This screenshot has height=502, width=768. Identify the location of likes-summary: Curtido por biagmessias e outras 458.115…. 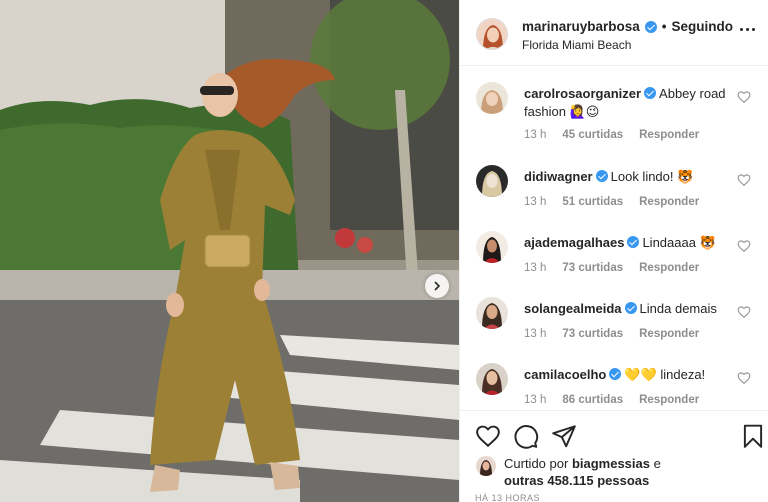
(575, 472).